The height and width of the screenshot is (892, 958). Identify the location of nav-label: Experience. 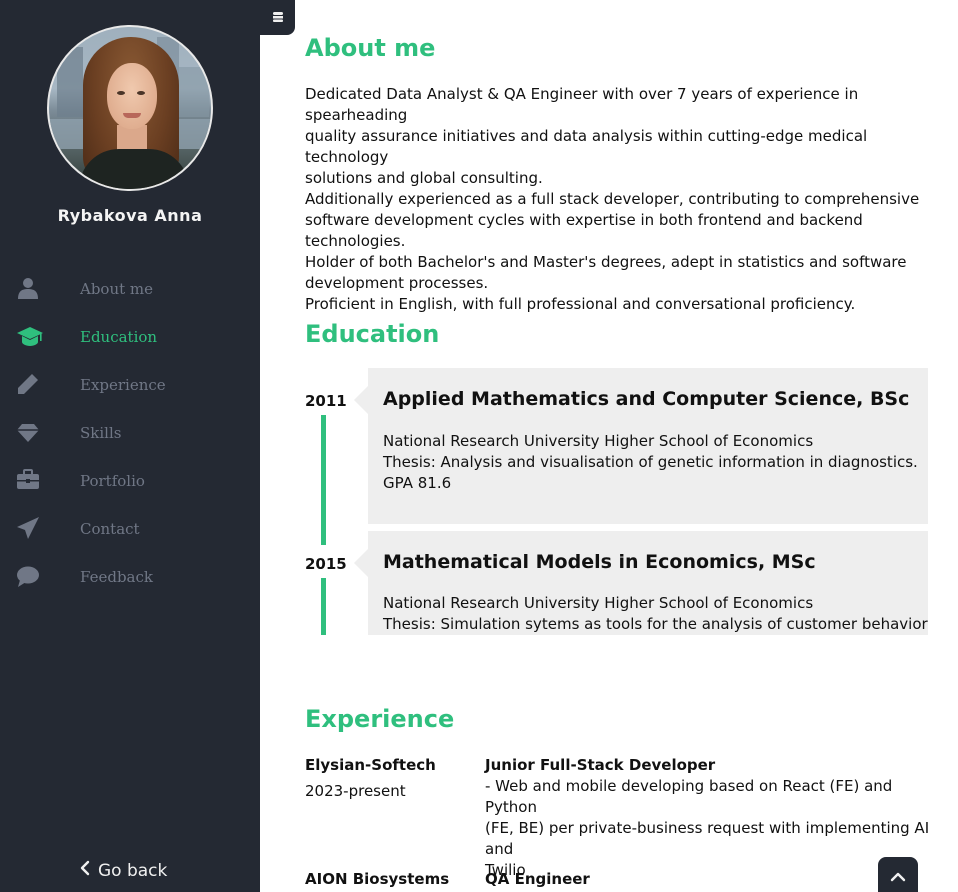
(123, 385).